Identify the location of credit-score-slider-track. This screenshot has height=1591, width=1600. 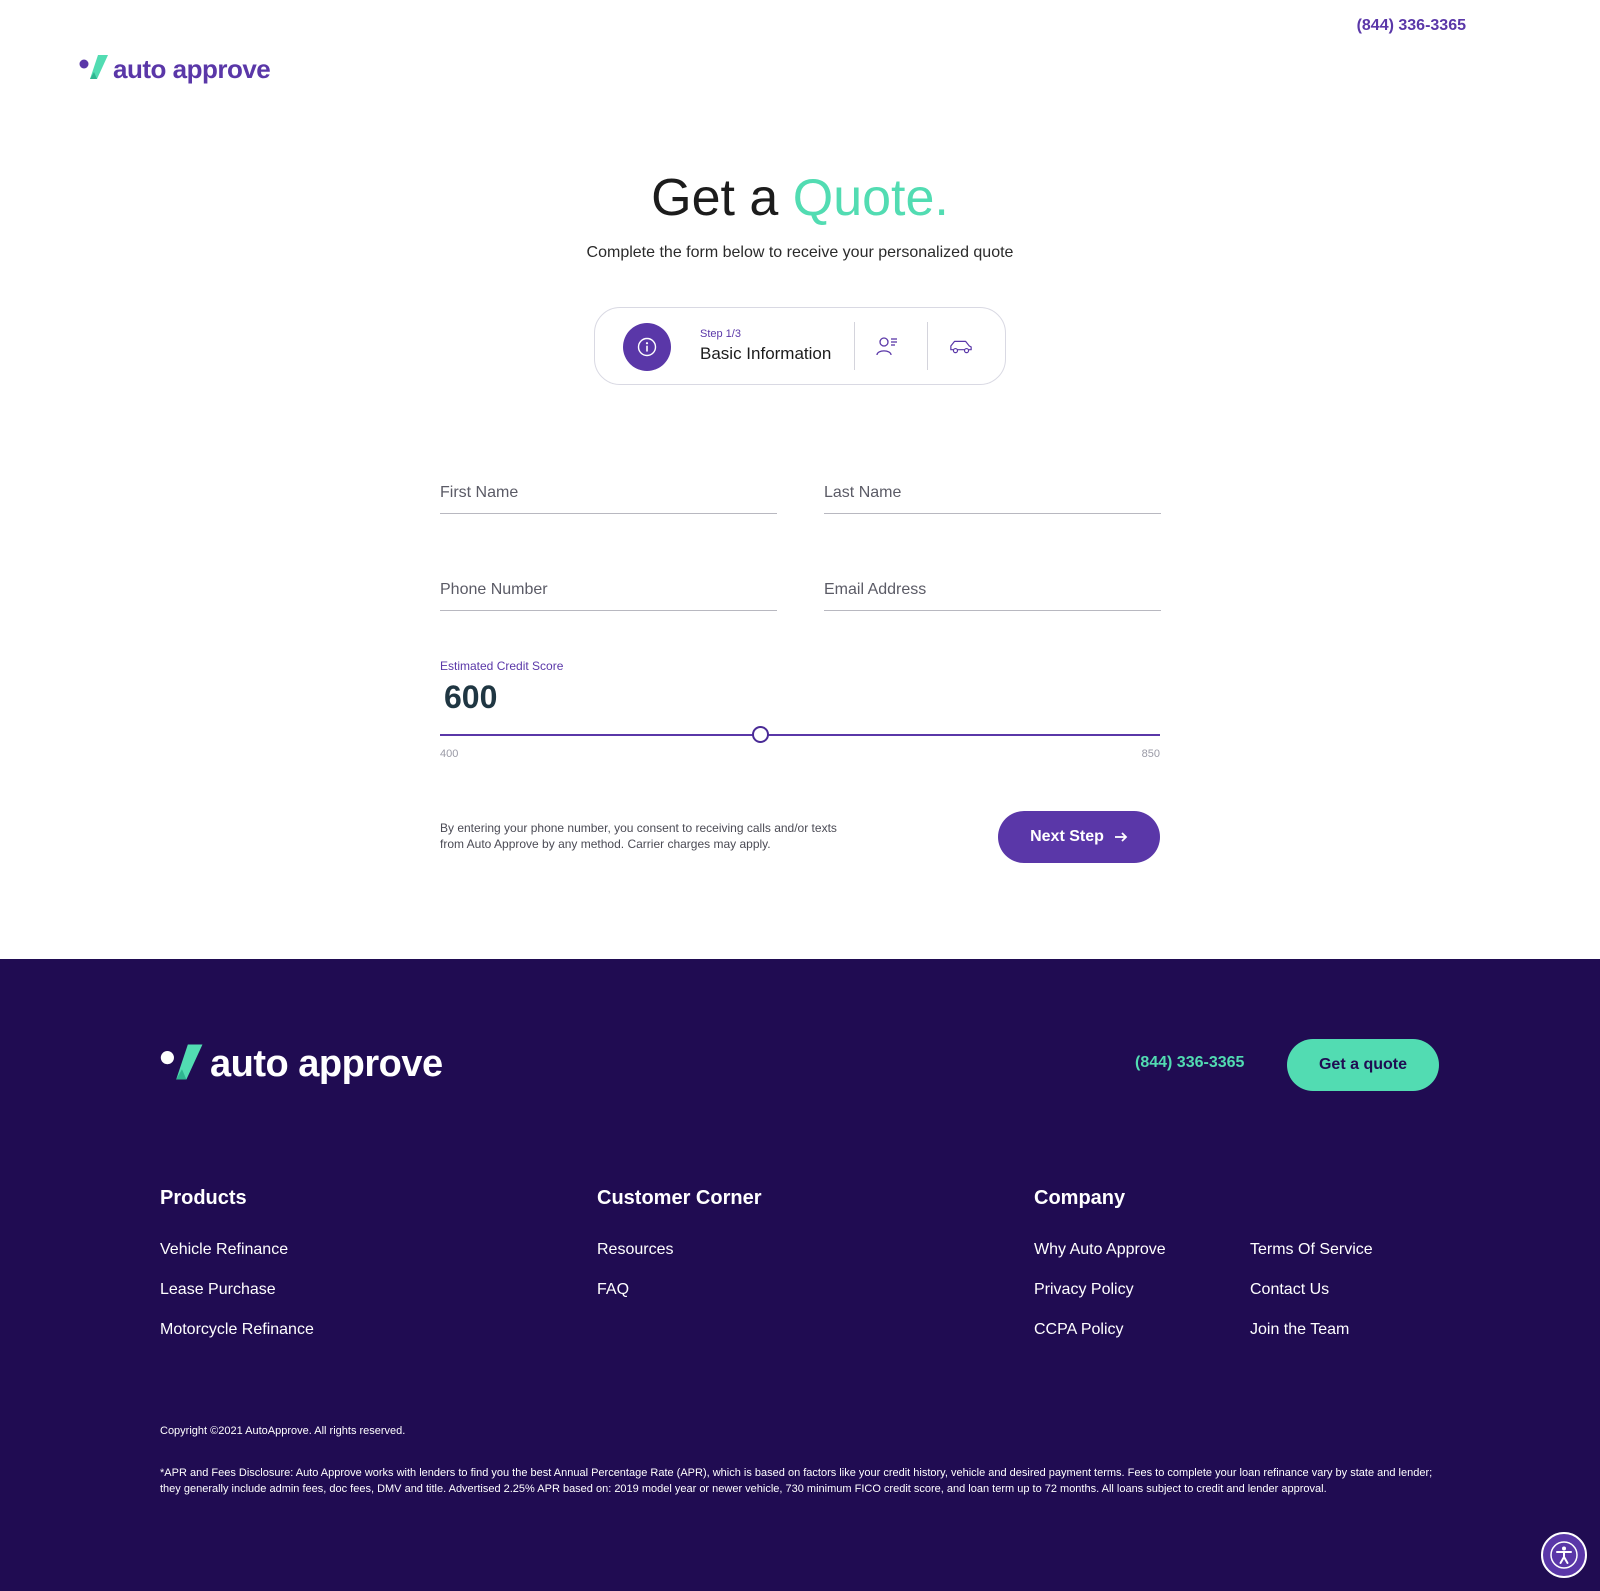
(800, 735).